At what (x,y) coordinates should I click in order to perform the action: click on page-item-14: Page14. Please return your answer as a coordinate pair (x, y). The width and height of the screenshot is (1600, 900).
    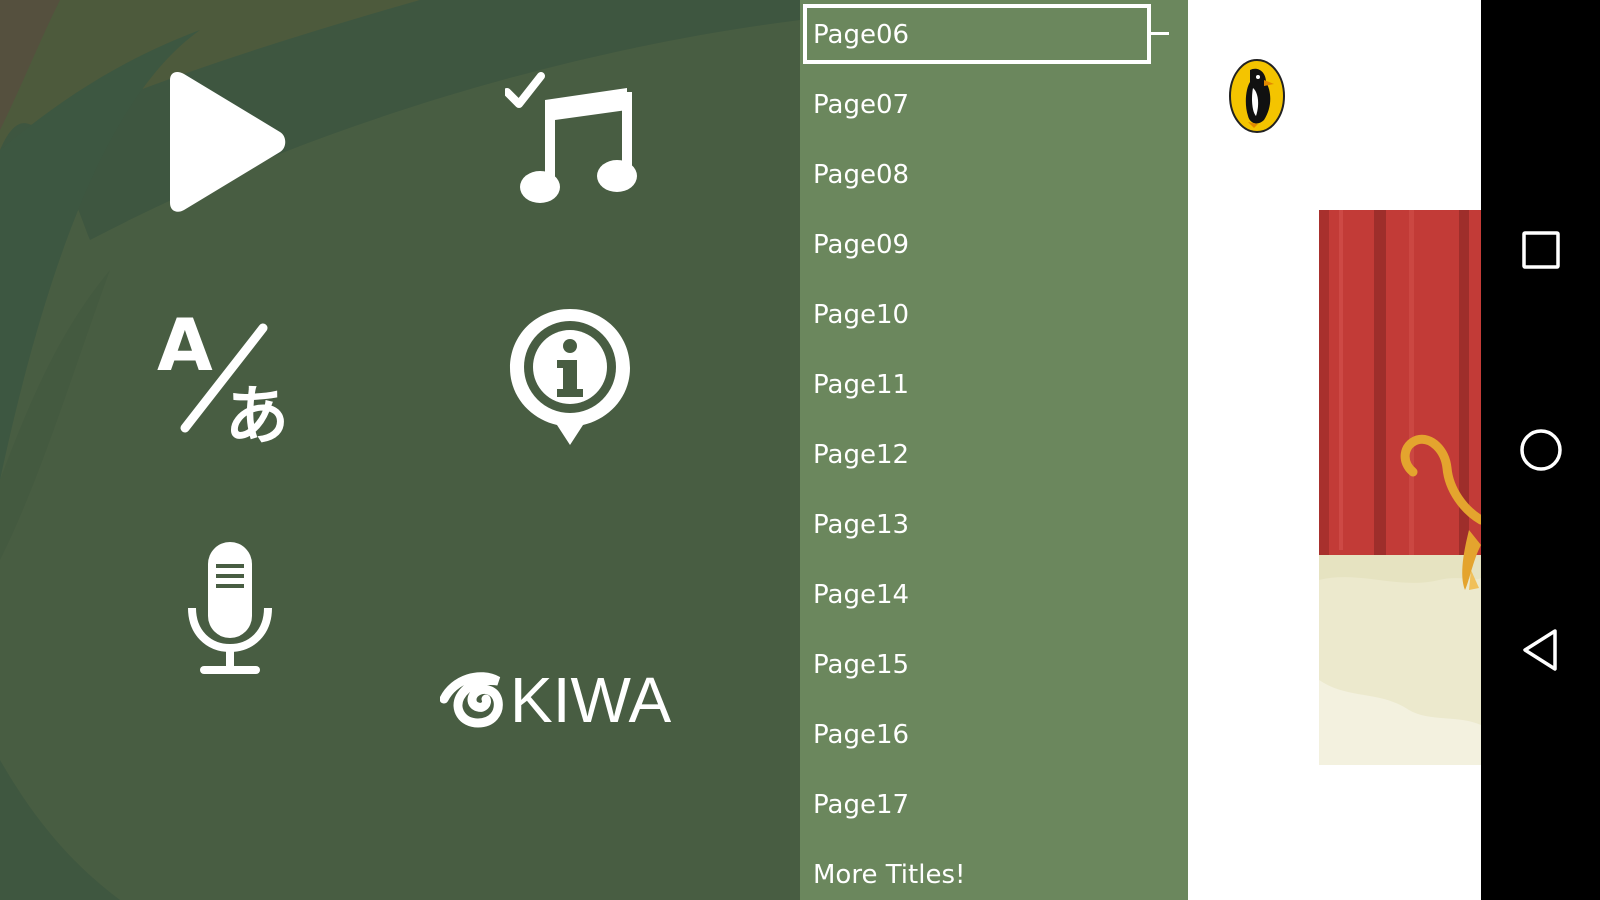
    Looking at the image, I should click on (994, 595).